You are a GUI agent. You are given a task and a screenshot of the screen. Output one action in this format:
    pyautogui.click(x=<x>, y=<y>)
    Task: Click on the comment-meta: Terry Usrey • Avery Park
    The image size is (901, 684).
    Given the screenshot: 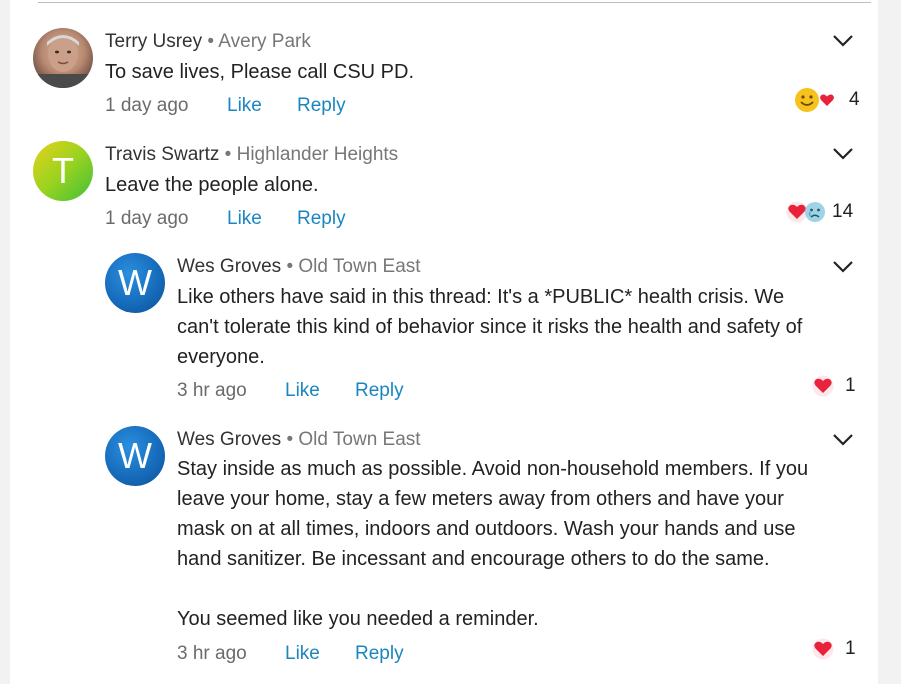 What is the action you would take?
    pyautogui.click(x=208, y=42)
    